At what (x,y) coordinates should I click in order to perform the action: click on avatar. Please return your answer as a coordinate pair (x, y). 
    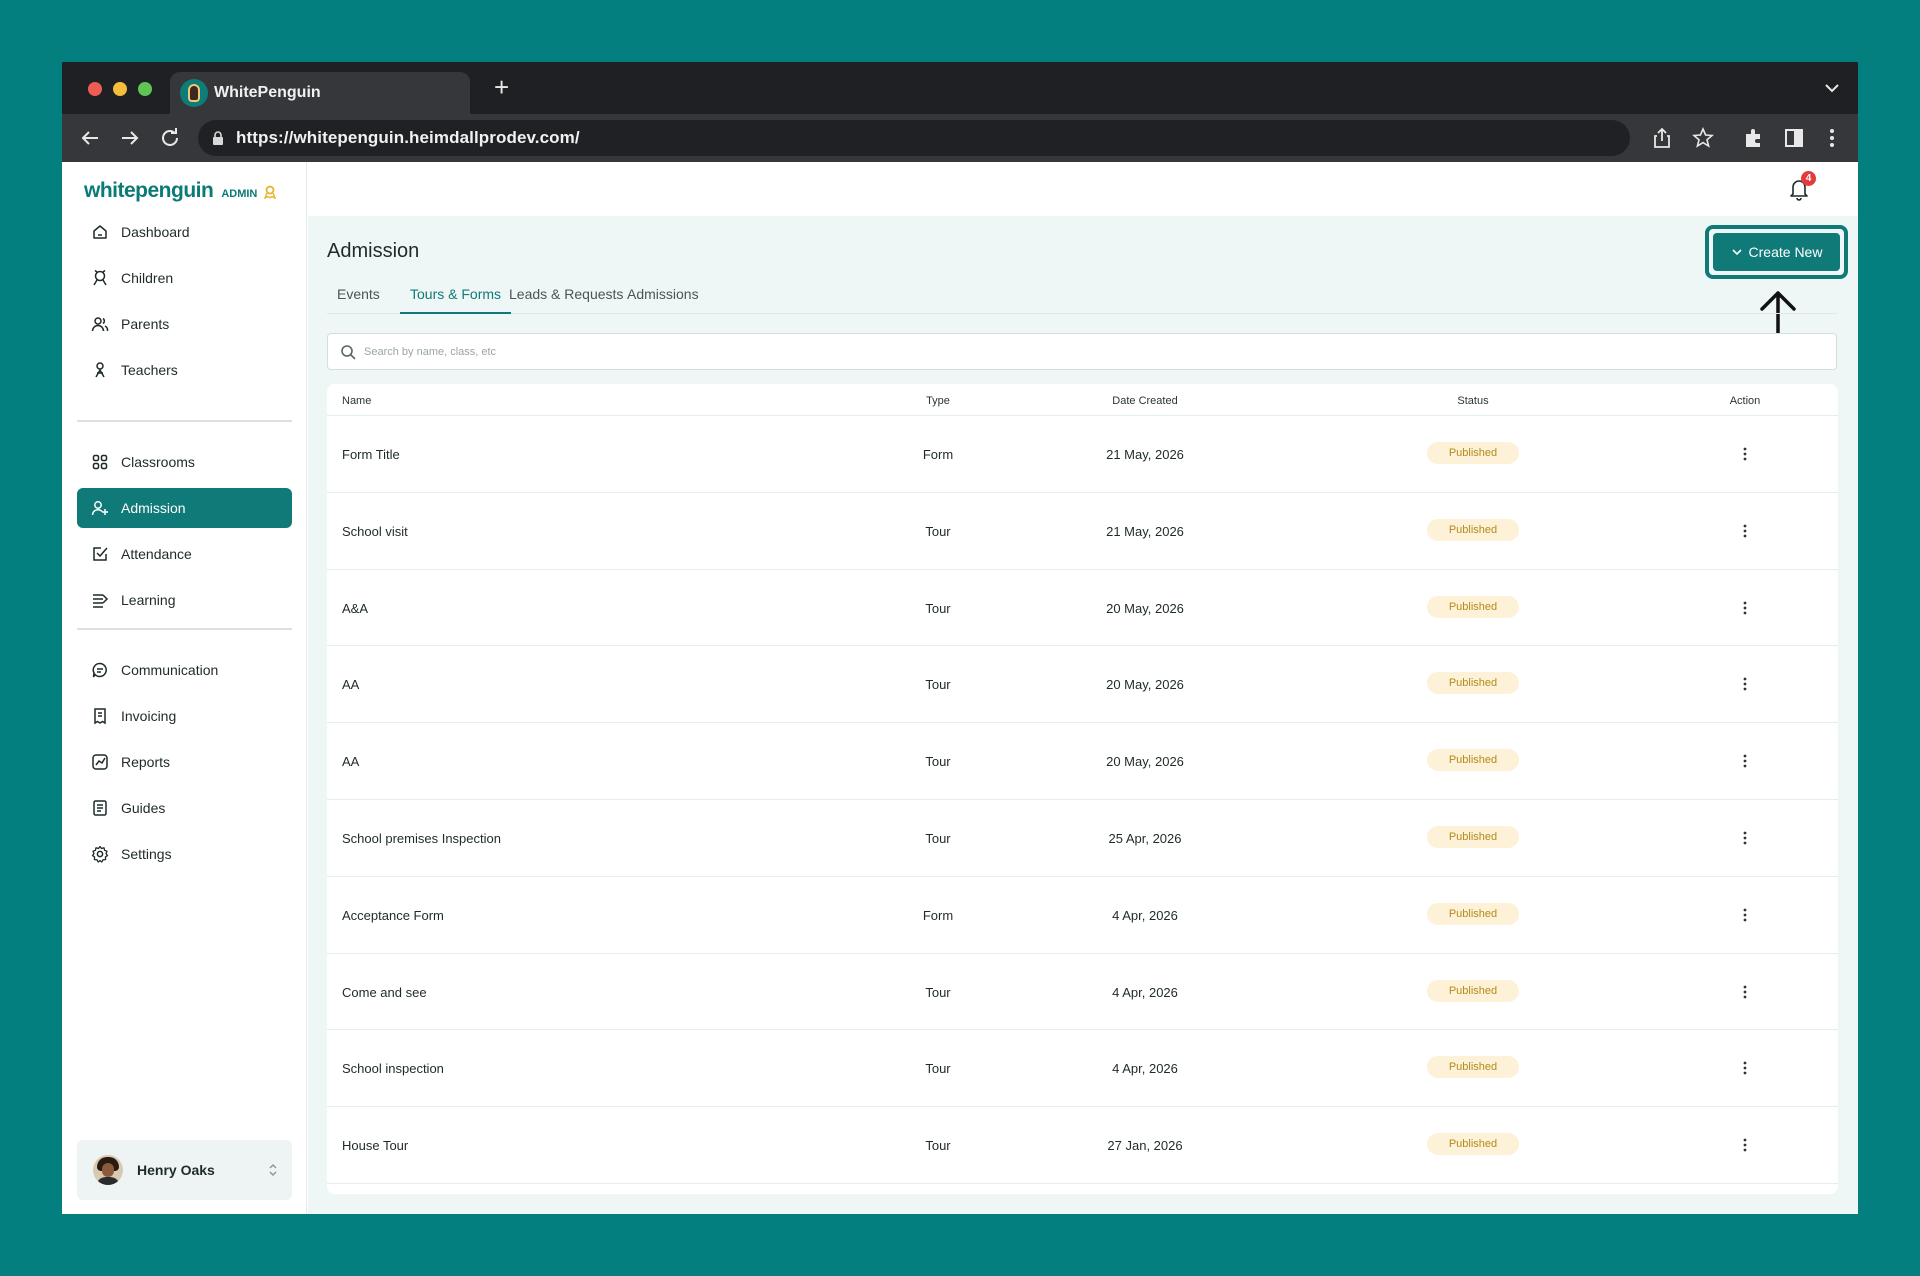
    Looking at the image, I should click on (108, 1170).